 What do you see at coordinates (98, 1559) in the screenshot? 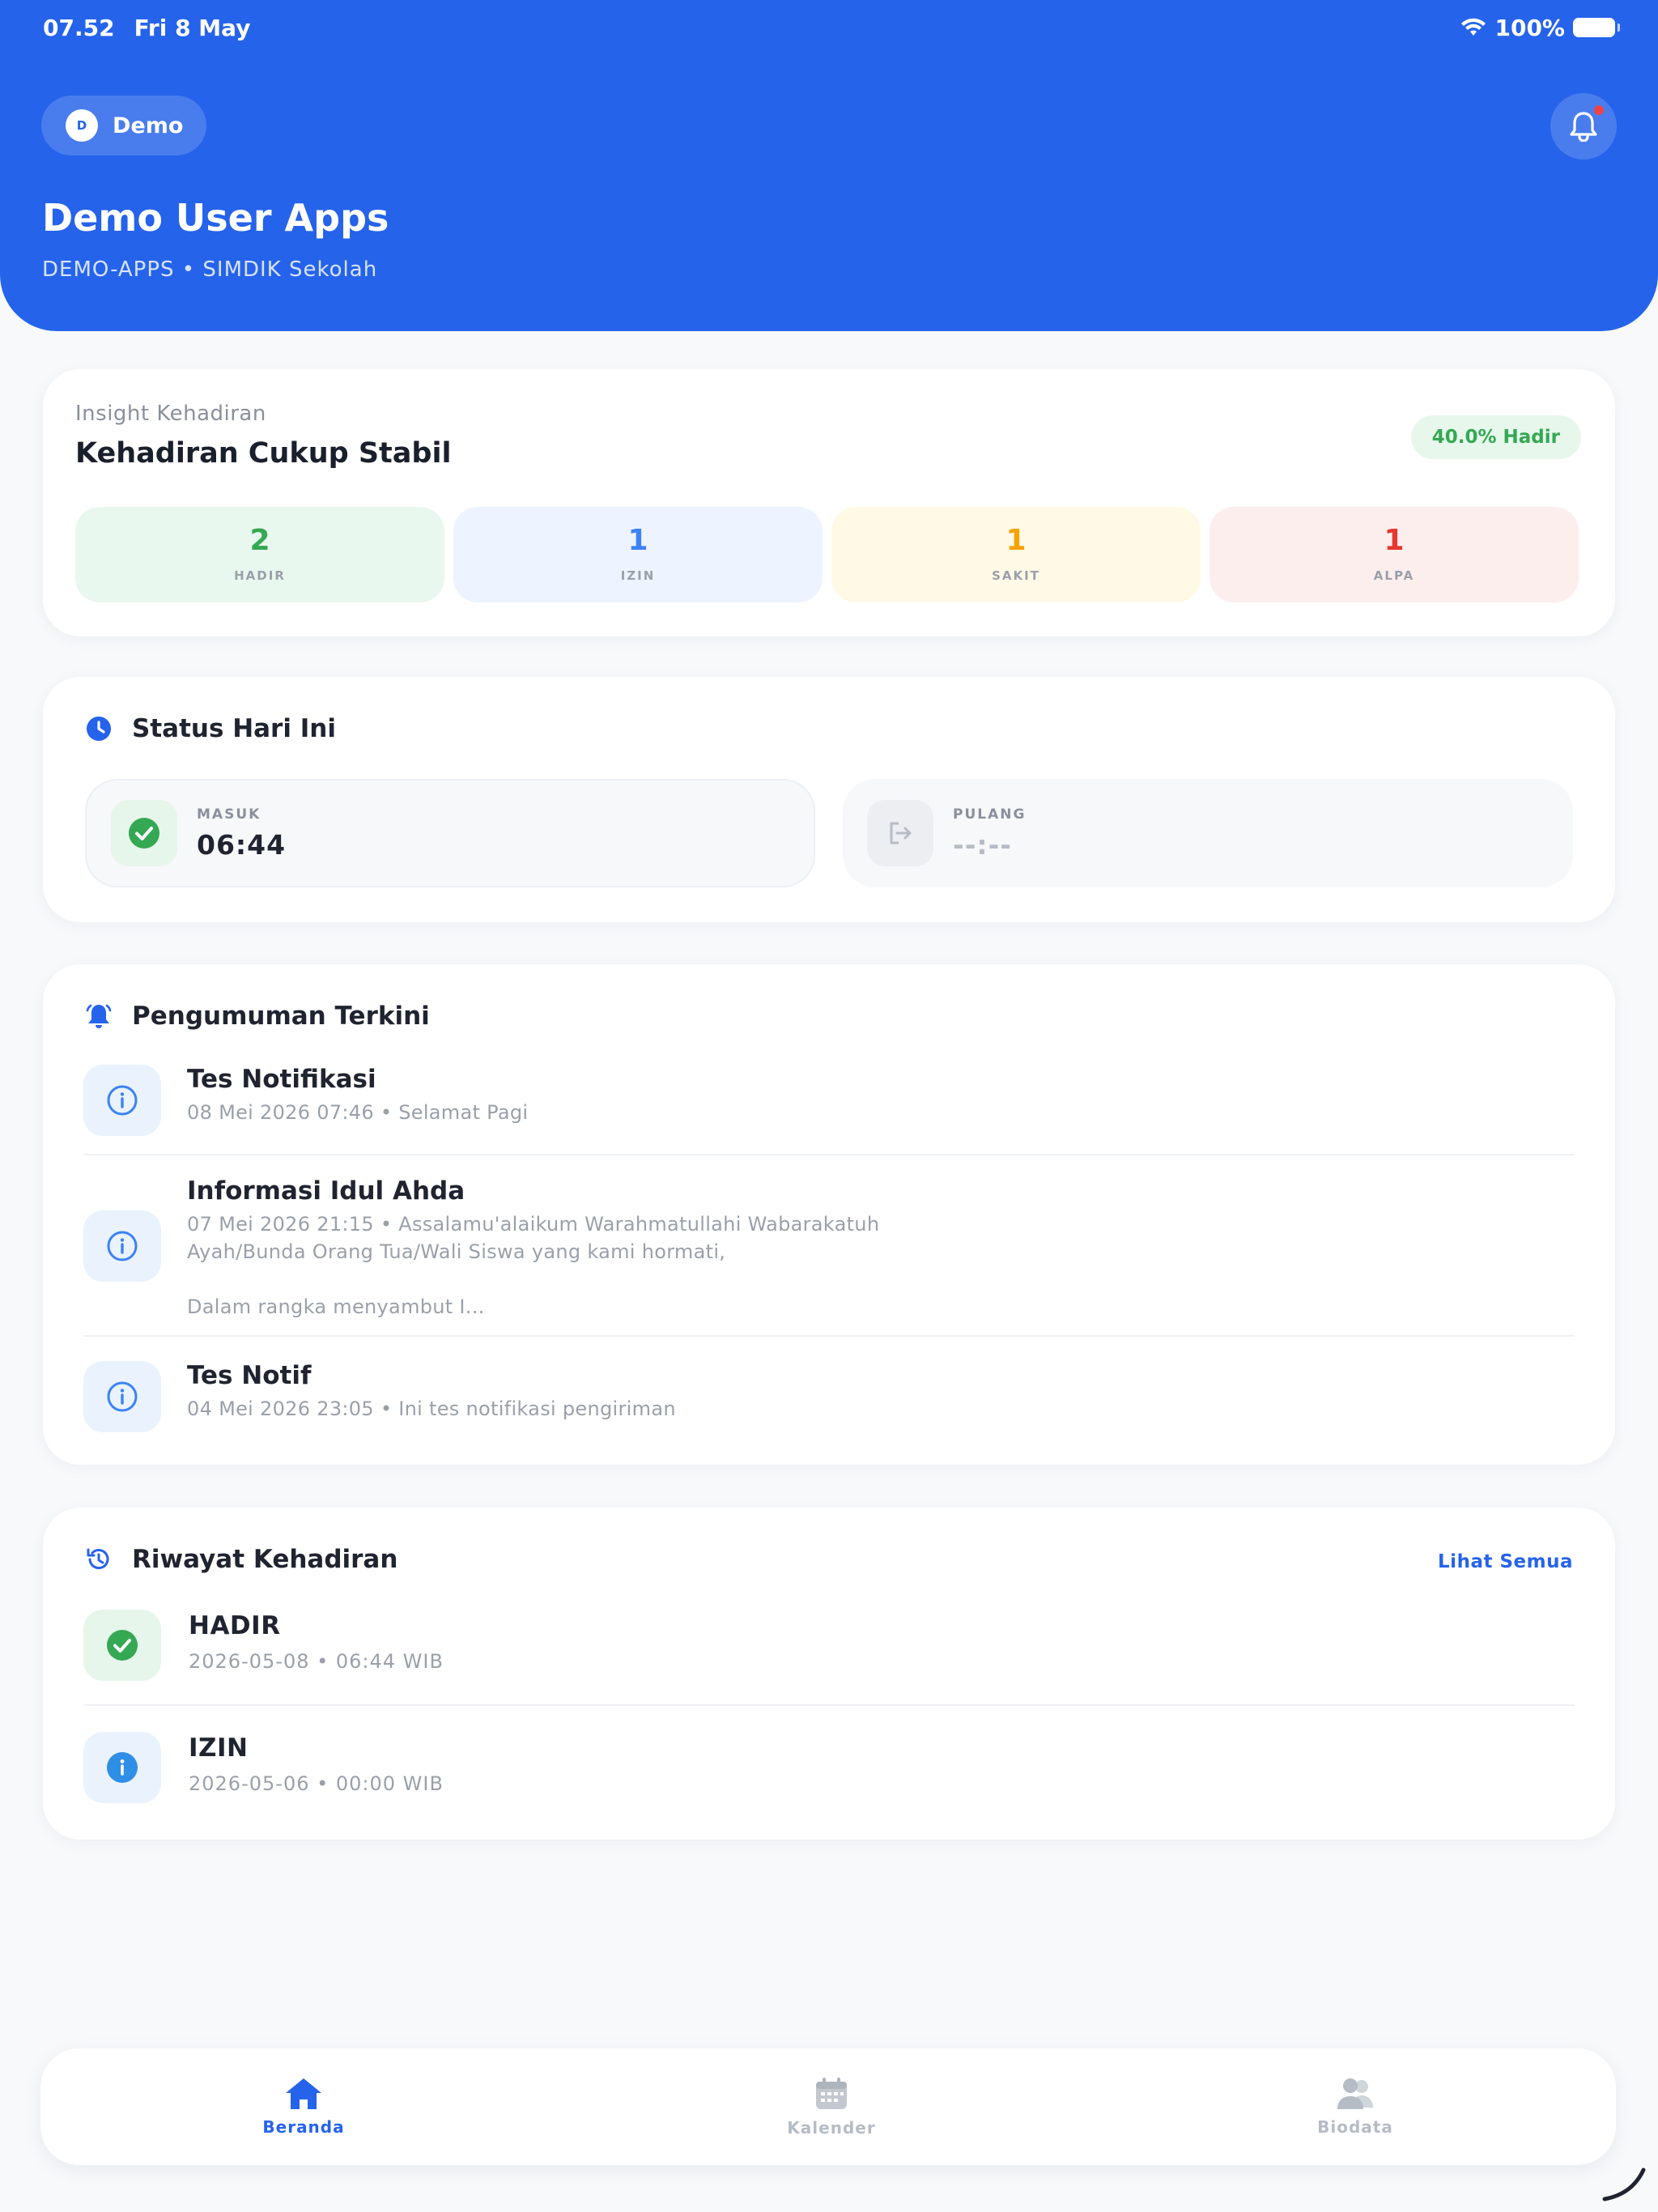
I see `history-icon` at bounding box center [98, 1559].